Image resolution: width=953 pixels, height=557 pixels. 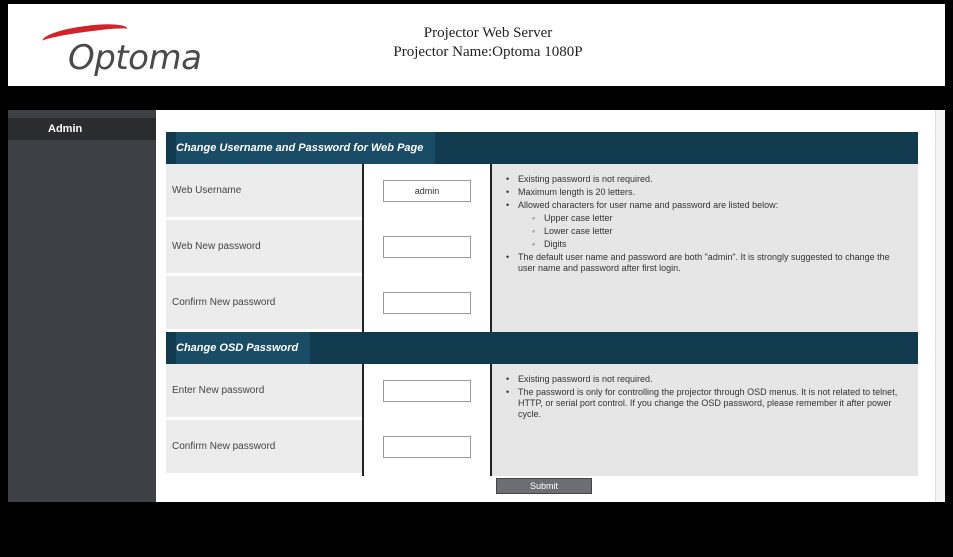 I want to click on section-osd-password-title: Change OSD Password, so click(x=243, y=348).